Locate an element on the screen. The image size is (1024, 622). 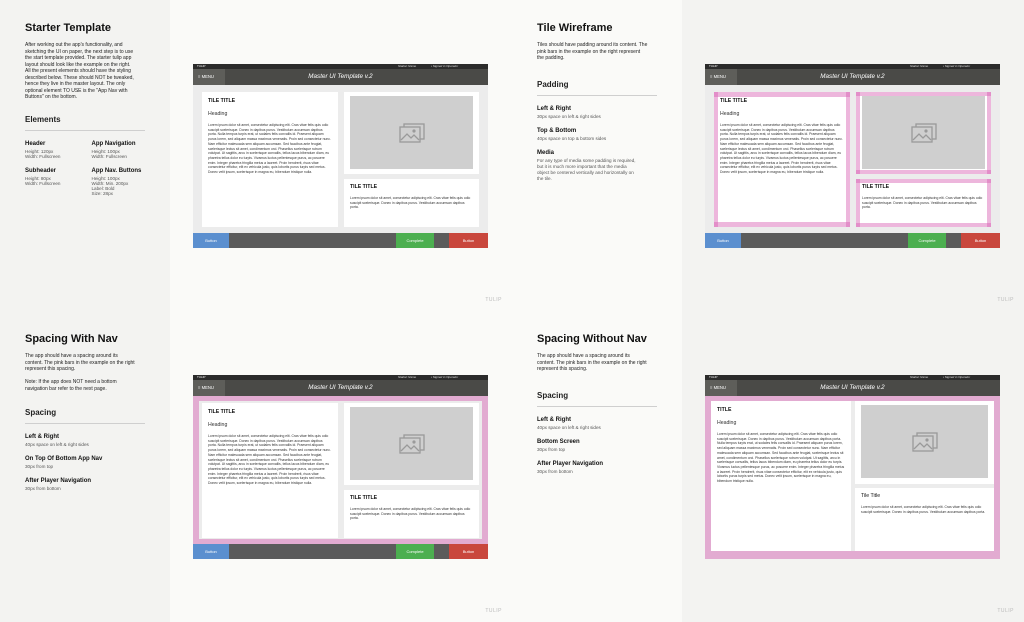
image-placeholder is located at coordinates (411, 132).